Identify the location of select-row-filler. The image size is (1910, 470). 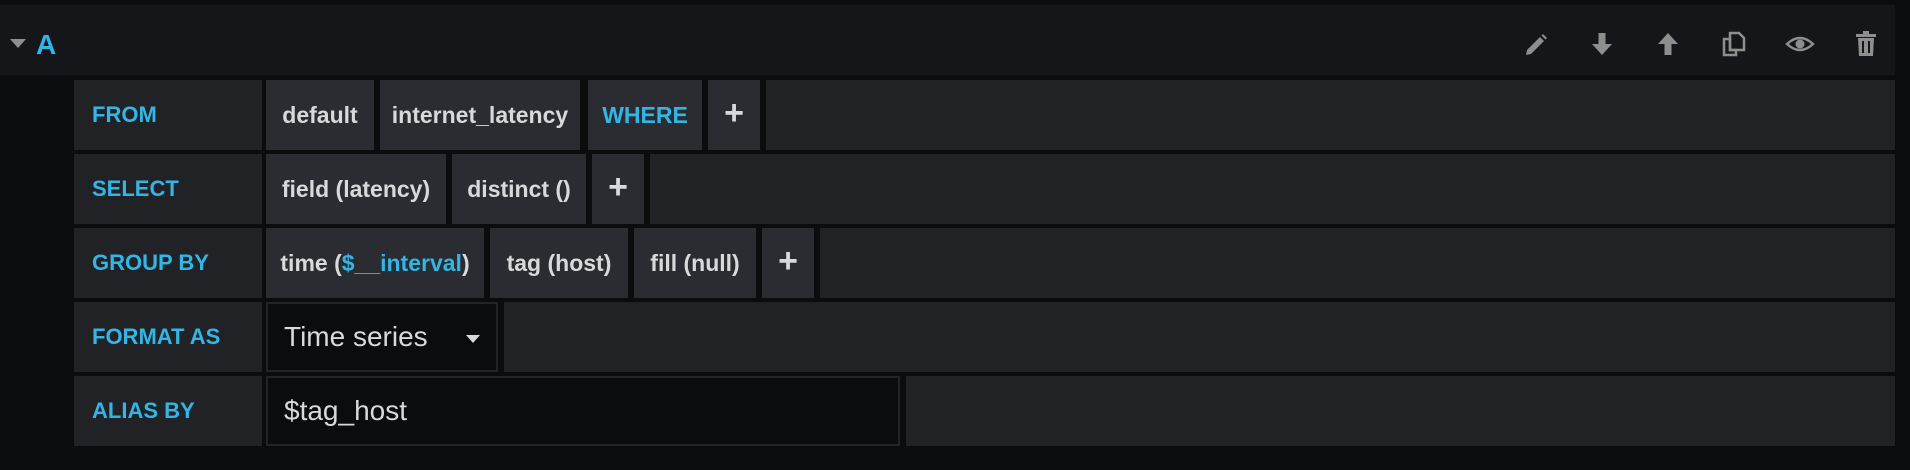
(1272, 189).